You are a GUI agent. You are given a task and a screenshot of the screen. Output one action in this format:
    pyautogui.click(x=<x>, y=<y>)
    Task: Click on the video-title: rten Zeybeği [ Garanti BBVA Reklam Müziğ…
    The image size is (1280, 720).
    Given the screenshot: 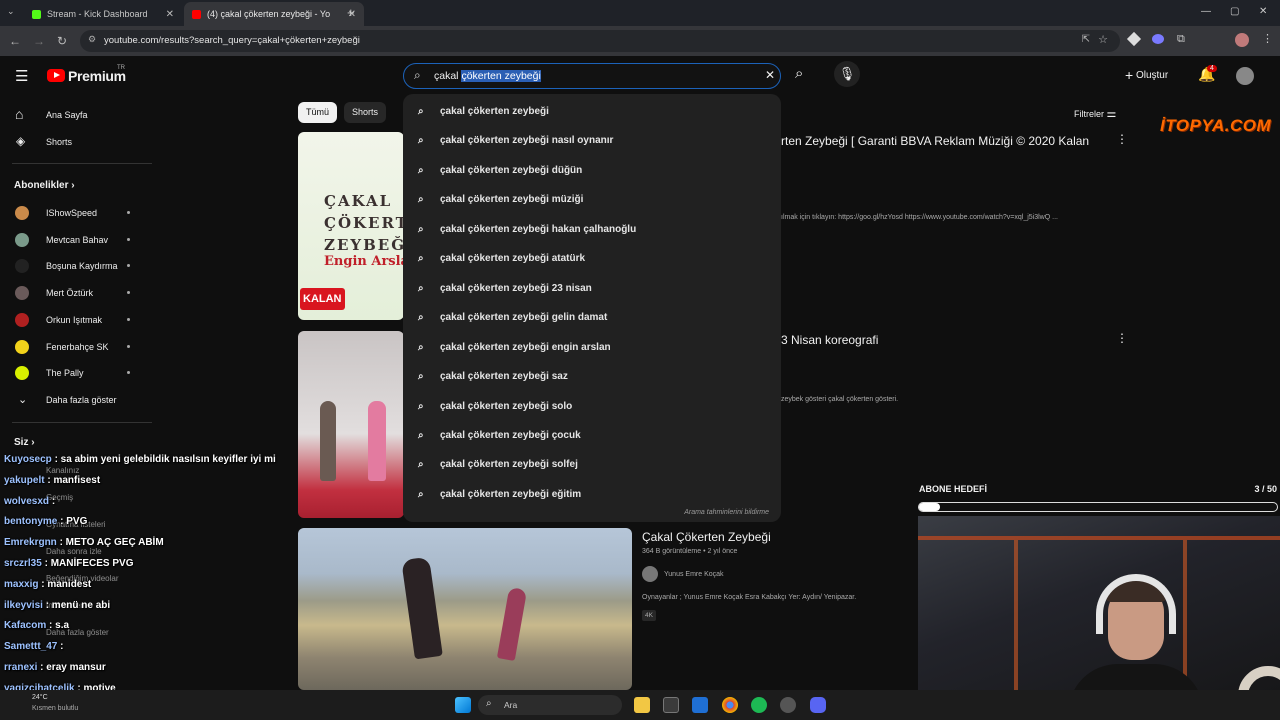 What is the action you would take?
    pyautogui.click(x=935, y=141)
    